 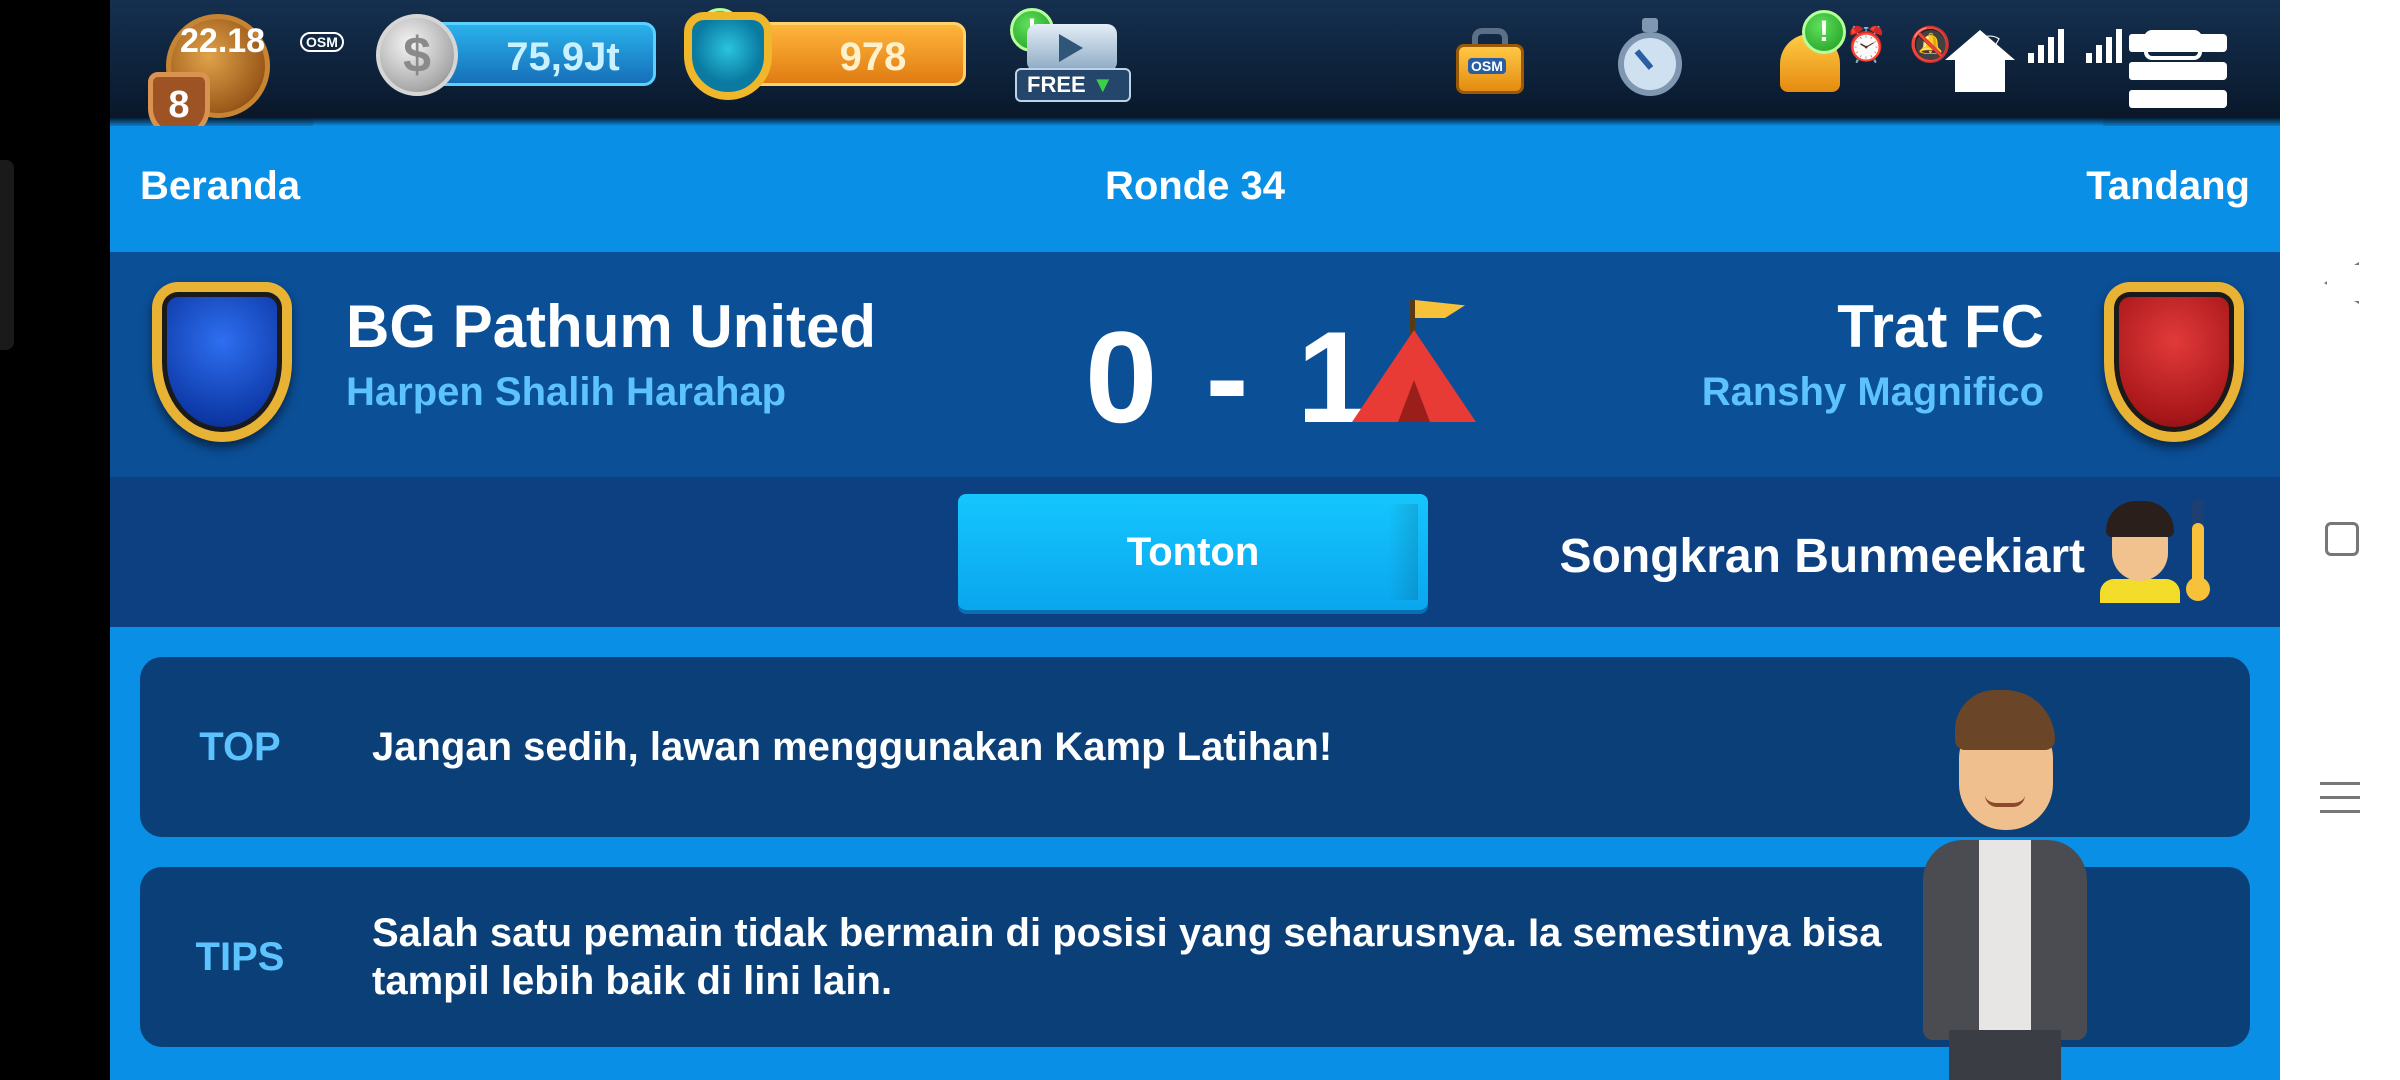 I want to click on round-label: Ronde 34, so click(x=1195, y=186).